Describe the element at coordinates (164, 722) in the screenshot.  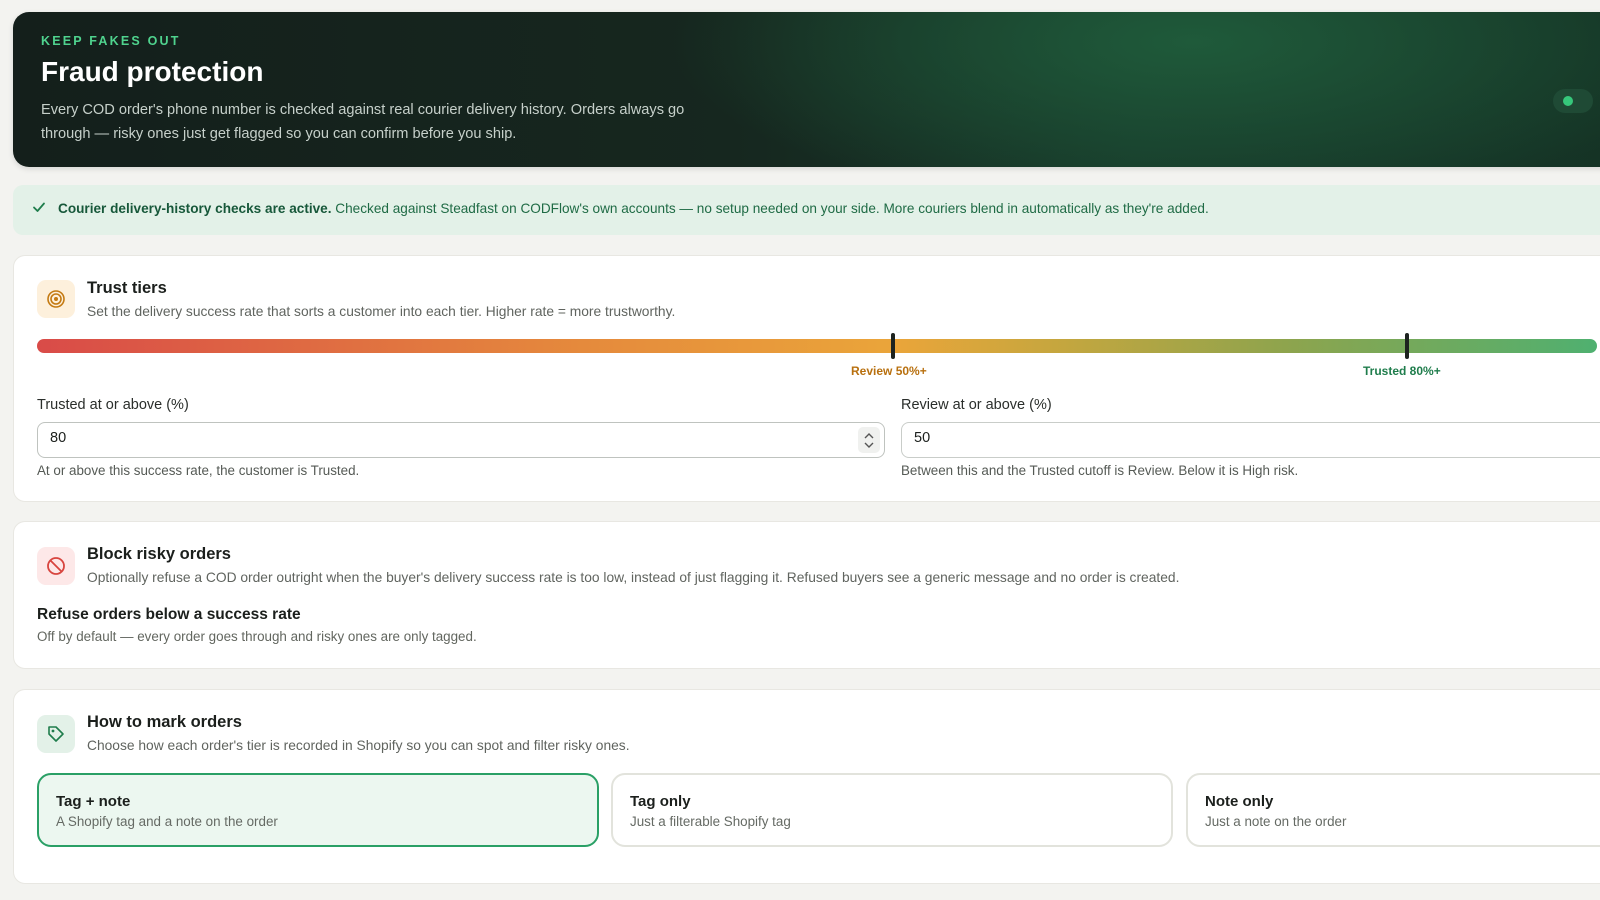
I see `mark-orders-title: How to mark orders` at that location.